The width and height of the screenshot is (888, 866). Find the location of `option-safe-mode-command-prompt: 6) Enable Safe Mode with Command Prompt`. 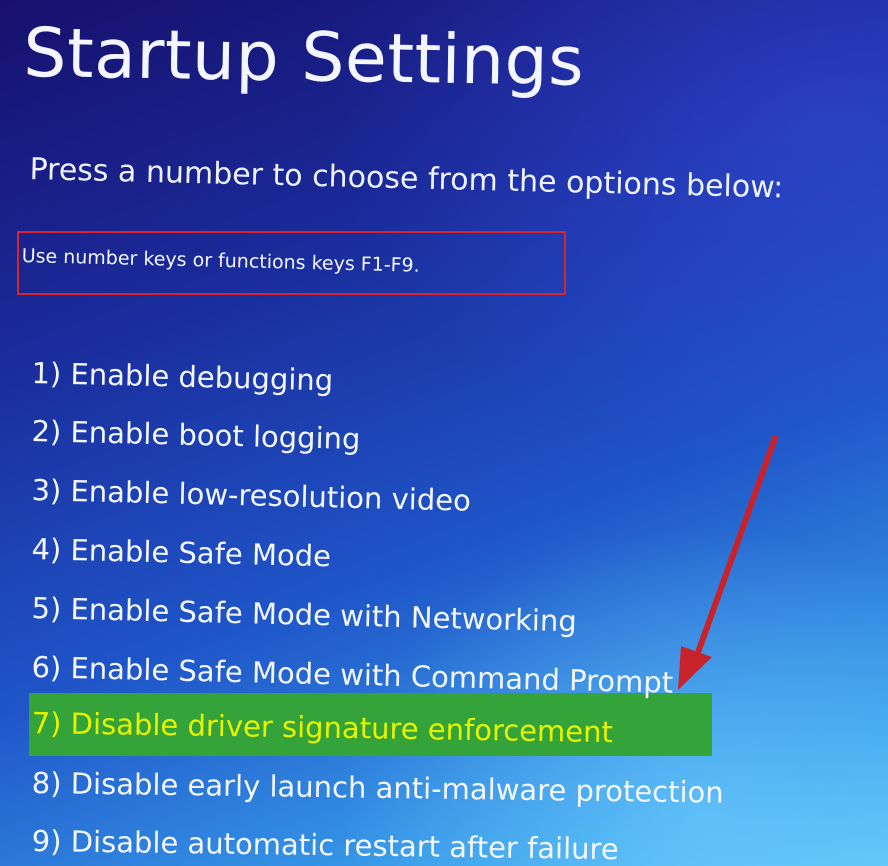

option-safe-mode-command-prompt: 6) Enable Safe Mode with Command Prompt is located at coordinates (352, 675).